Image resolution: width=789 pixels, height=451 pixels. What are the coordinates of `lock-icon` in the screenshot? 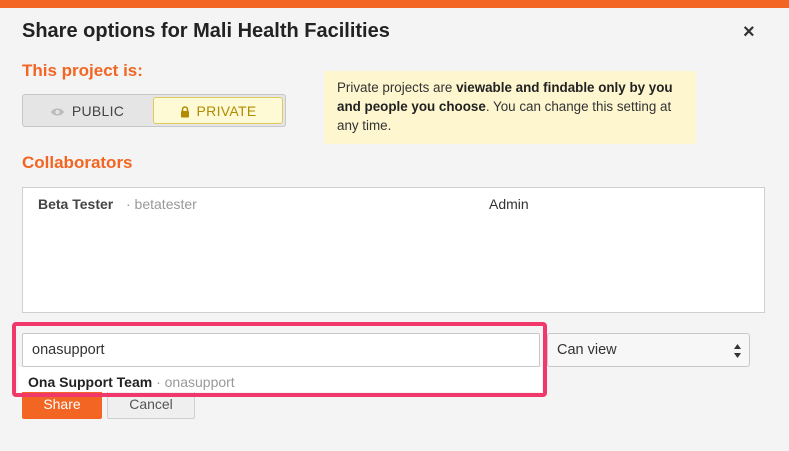 It's located at (185, 111).